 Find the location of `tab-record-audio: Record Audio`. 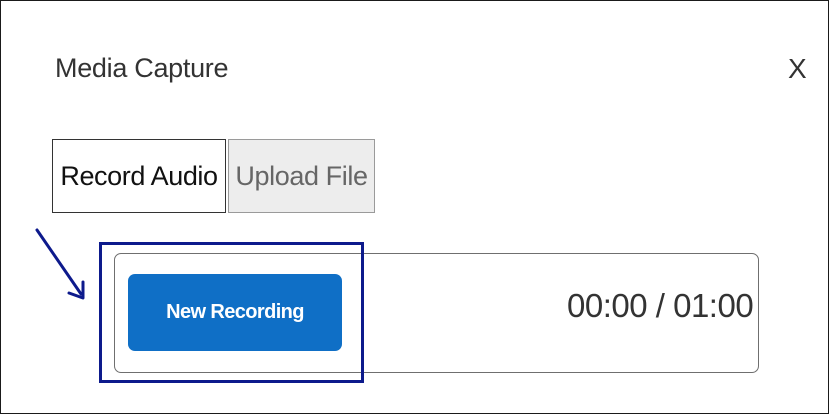

tab-record-audio: Record Audio is located at coordinates (139, 176).